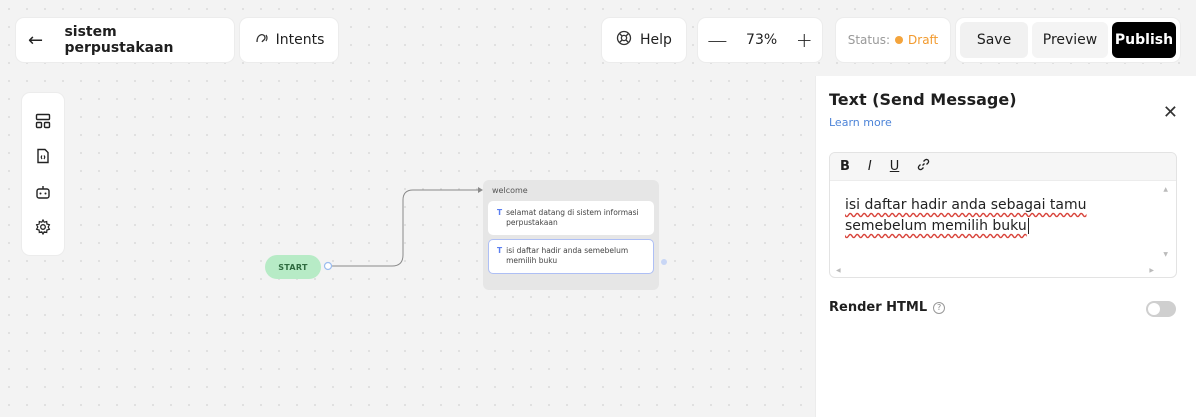 The height and width of the screenshot is (417, 1196). I want to click on scroll-right-arrow-icon: ▶, so click(1151, 270).